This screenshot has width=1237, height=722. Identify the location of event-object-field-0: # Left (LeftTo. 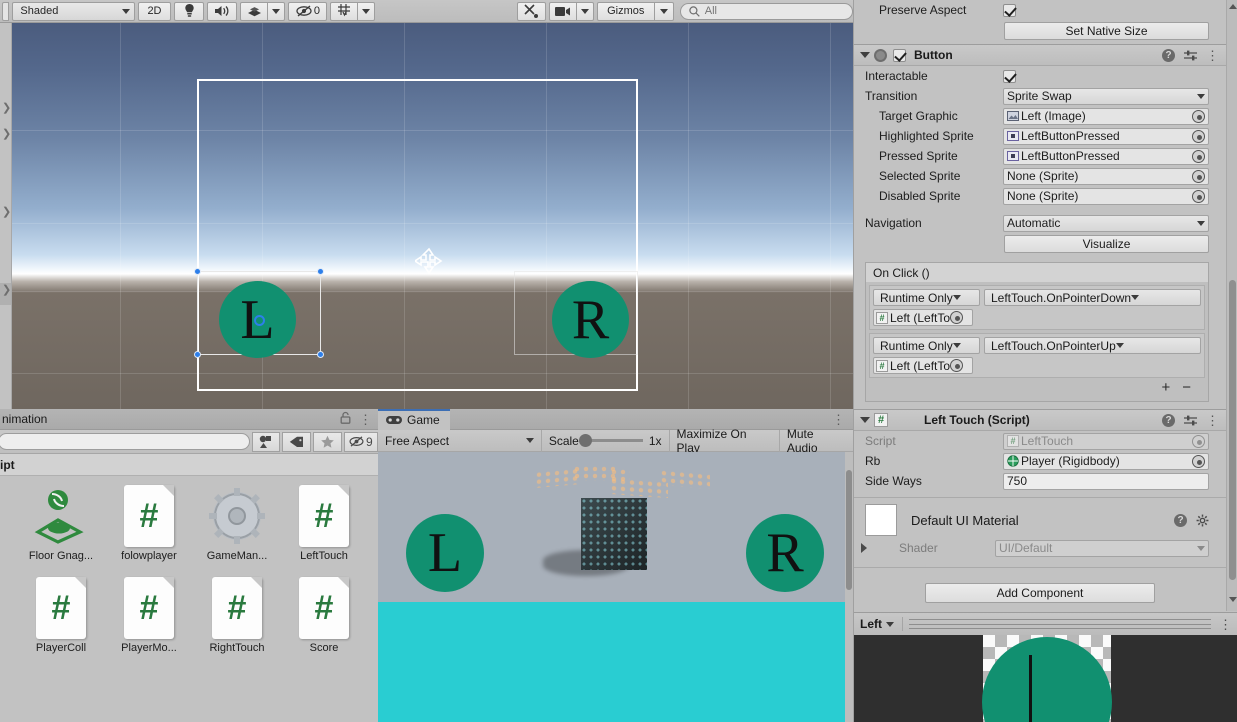
(923, 317).